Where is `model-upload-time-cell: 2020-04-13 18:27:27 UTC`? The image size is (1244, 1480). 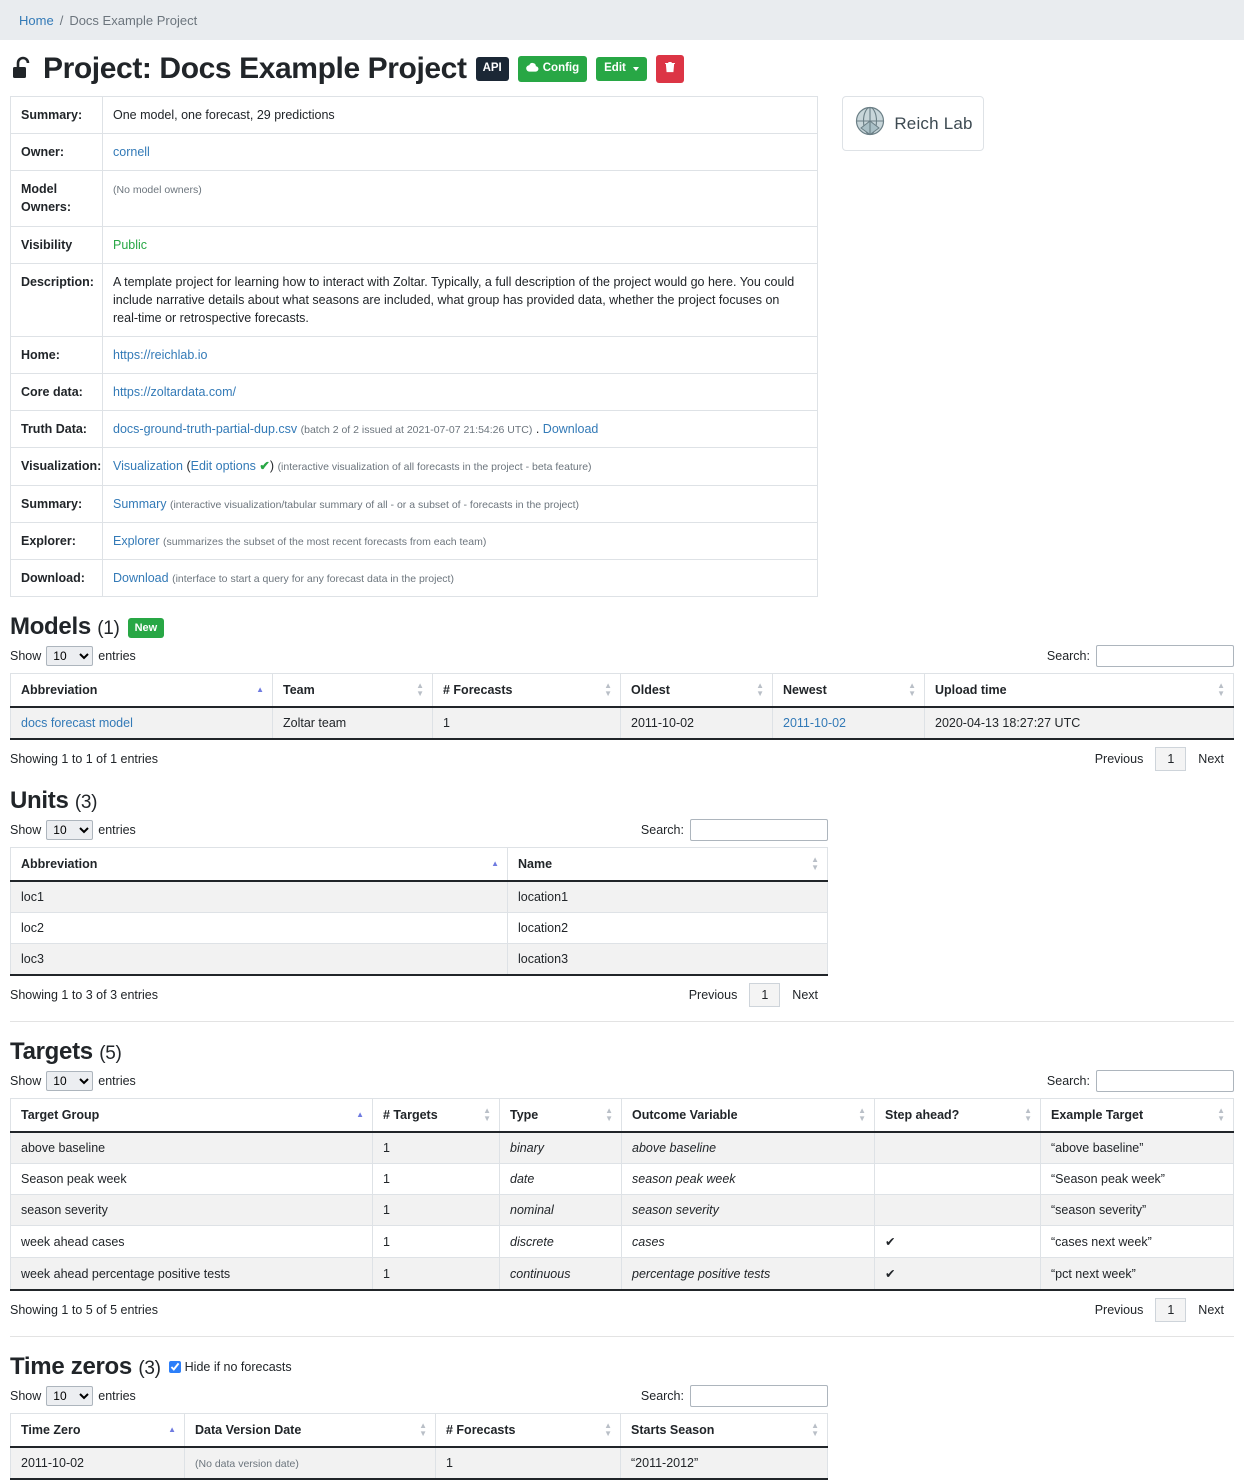 model-upload-time-cell: 2020-04-13 18:27:27 UTC is located at coordinates (1079, 723).